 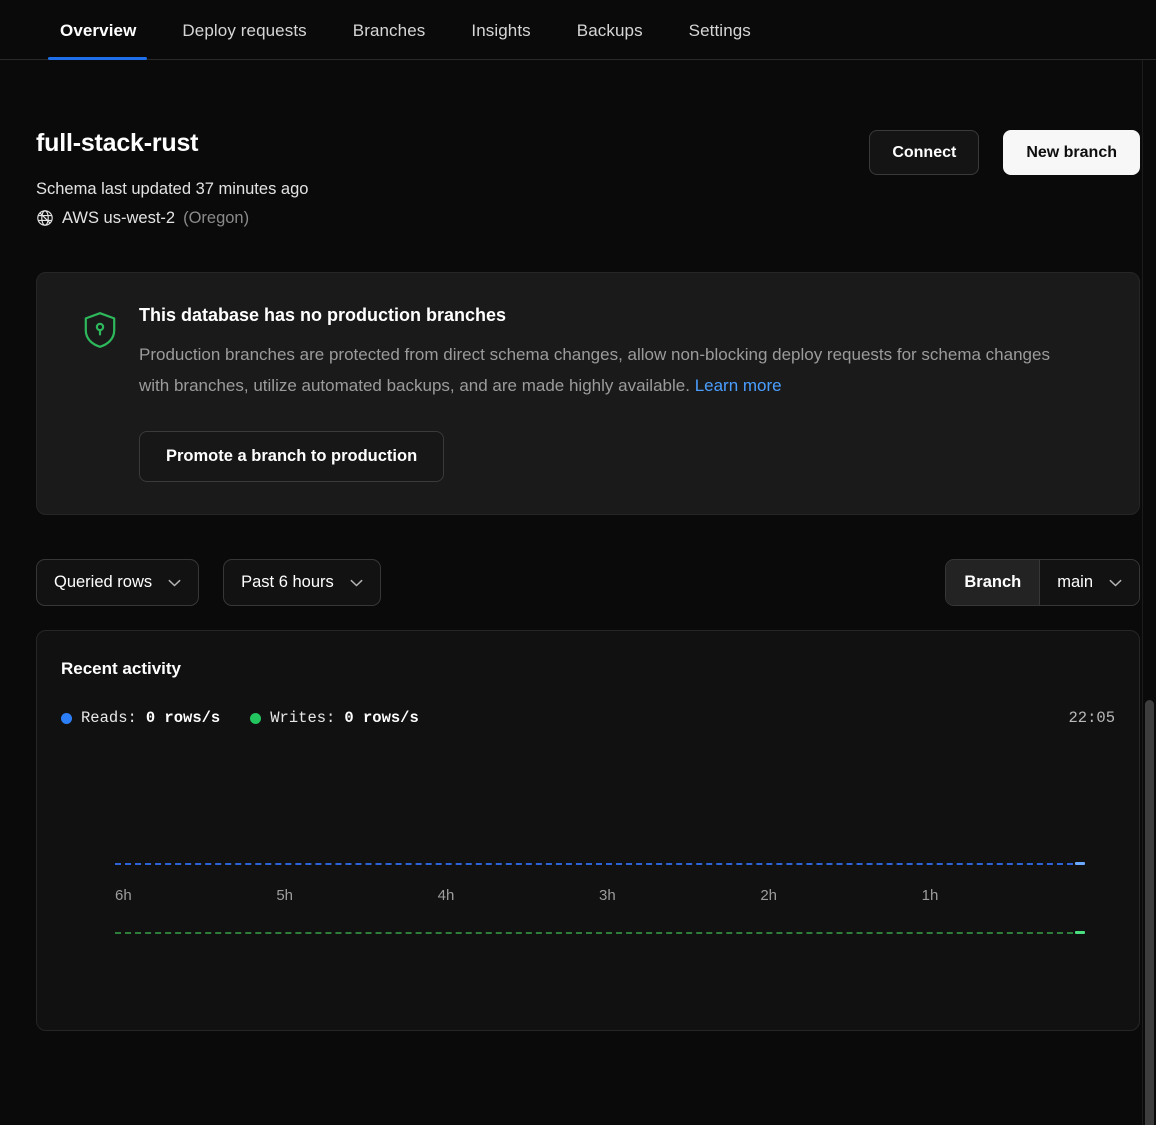 I want to click on new-branch-button: New branch, so click(x=1071, y=153).